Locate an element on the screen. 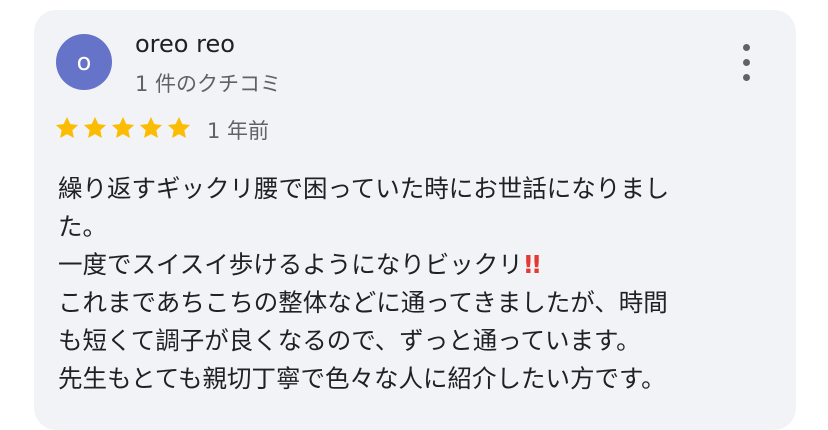  more-vert-icon is located at coordinates (746, 62).